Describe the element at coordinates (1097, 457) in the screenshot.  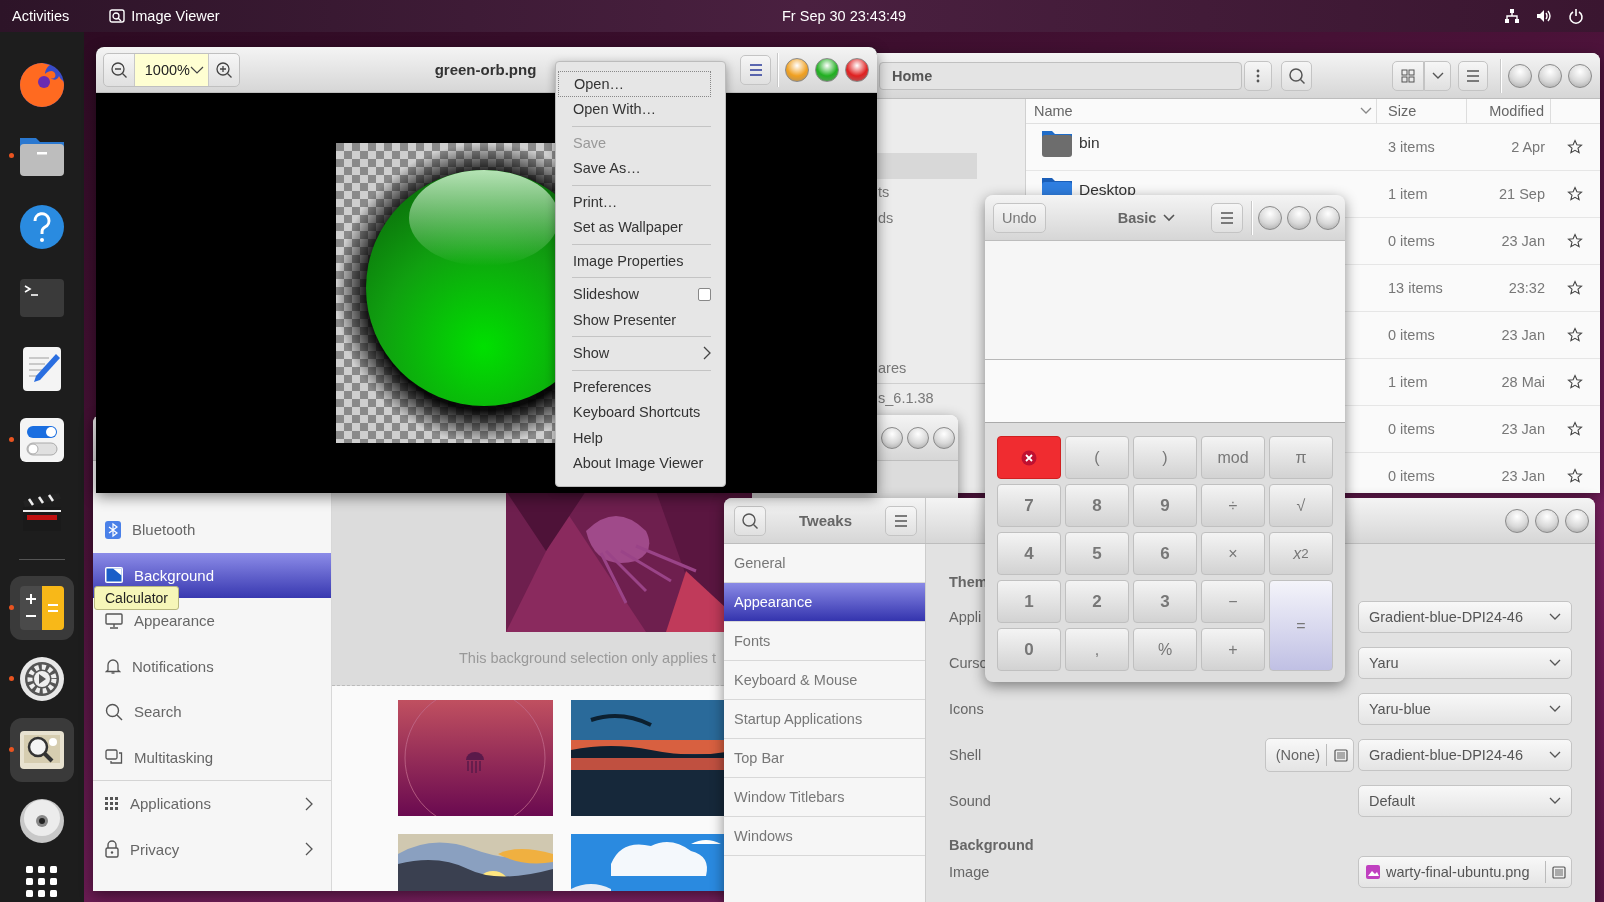
I see `operator-key: (` at that location.